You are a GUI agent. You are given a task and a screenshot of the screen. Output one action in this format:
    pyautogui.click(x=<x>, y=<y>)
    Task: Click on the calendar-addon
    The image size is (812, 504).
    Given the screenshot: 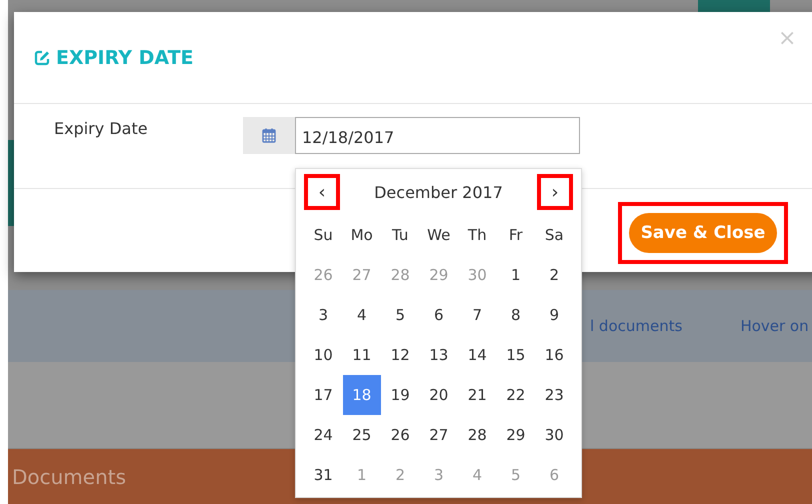 What is the action you would take?
    pyautogui.click(x=269, y=135)
    